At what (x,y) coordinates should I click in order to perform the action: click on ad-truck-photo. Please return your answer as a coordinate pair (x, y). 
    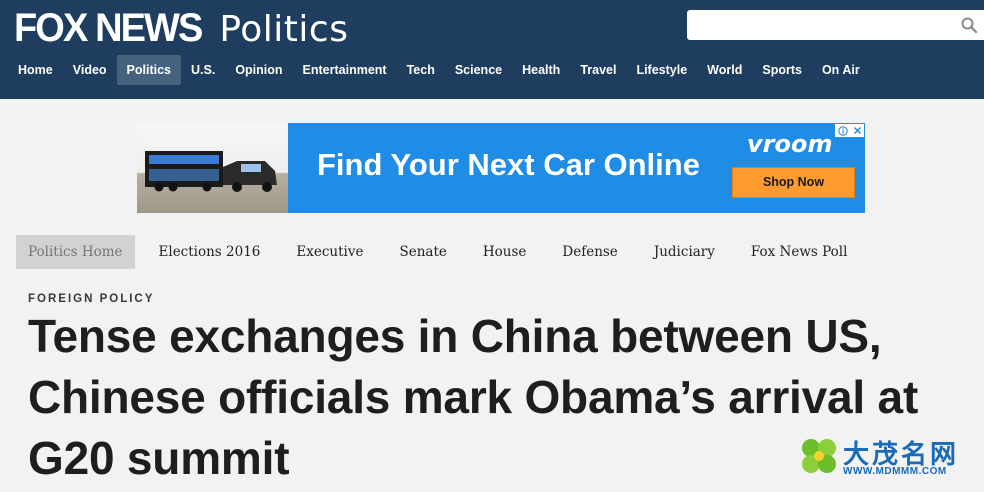
    Looking at the image, I should click on (212, 168).